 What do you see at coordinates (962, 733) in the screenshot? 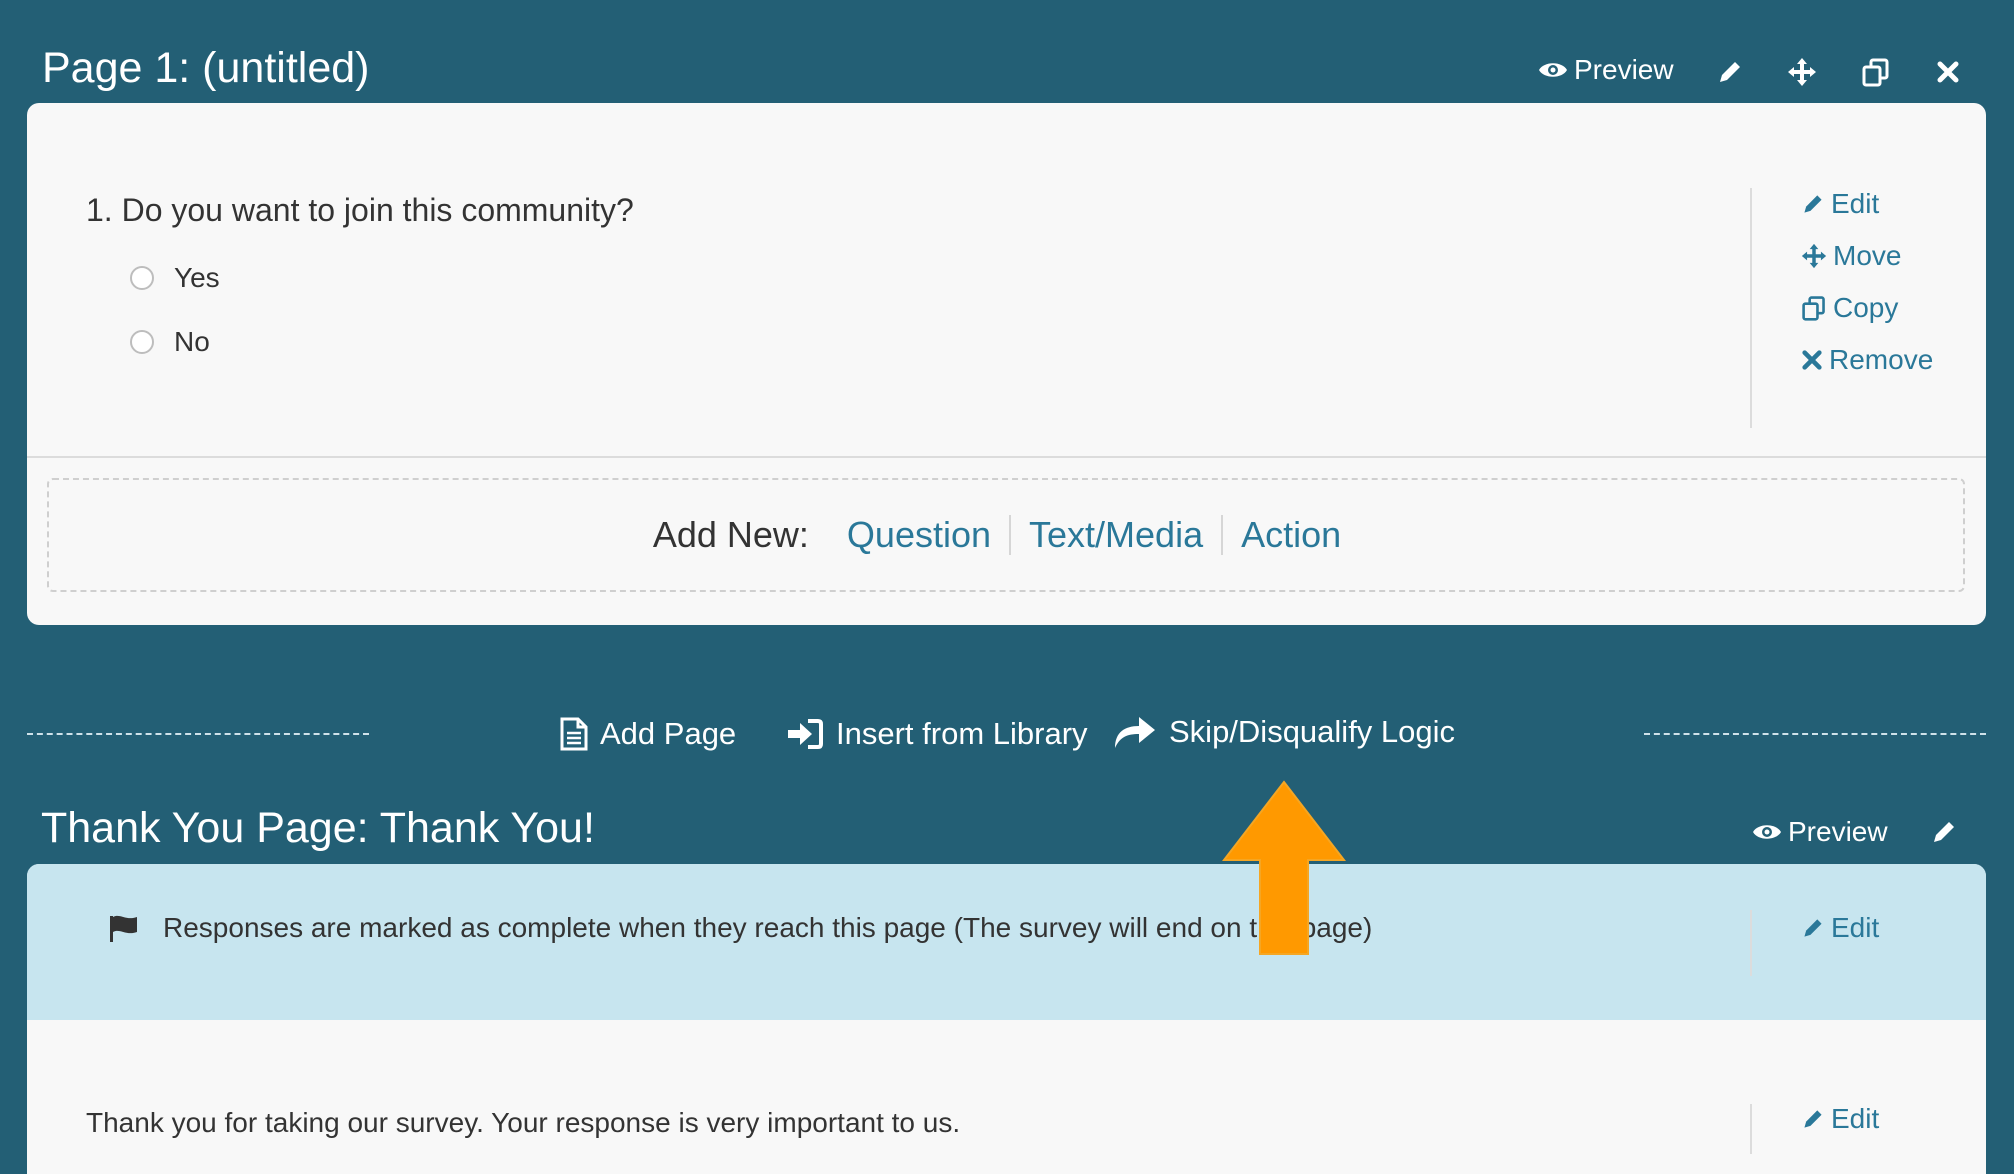
I see `insert-library-label: Insert from Library` at bounding box center [962, 733].